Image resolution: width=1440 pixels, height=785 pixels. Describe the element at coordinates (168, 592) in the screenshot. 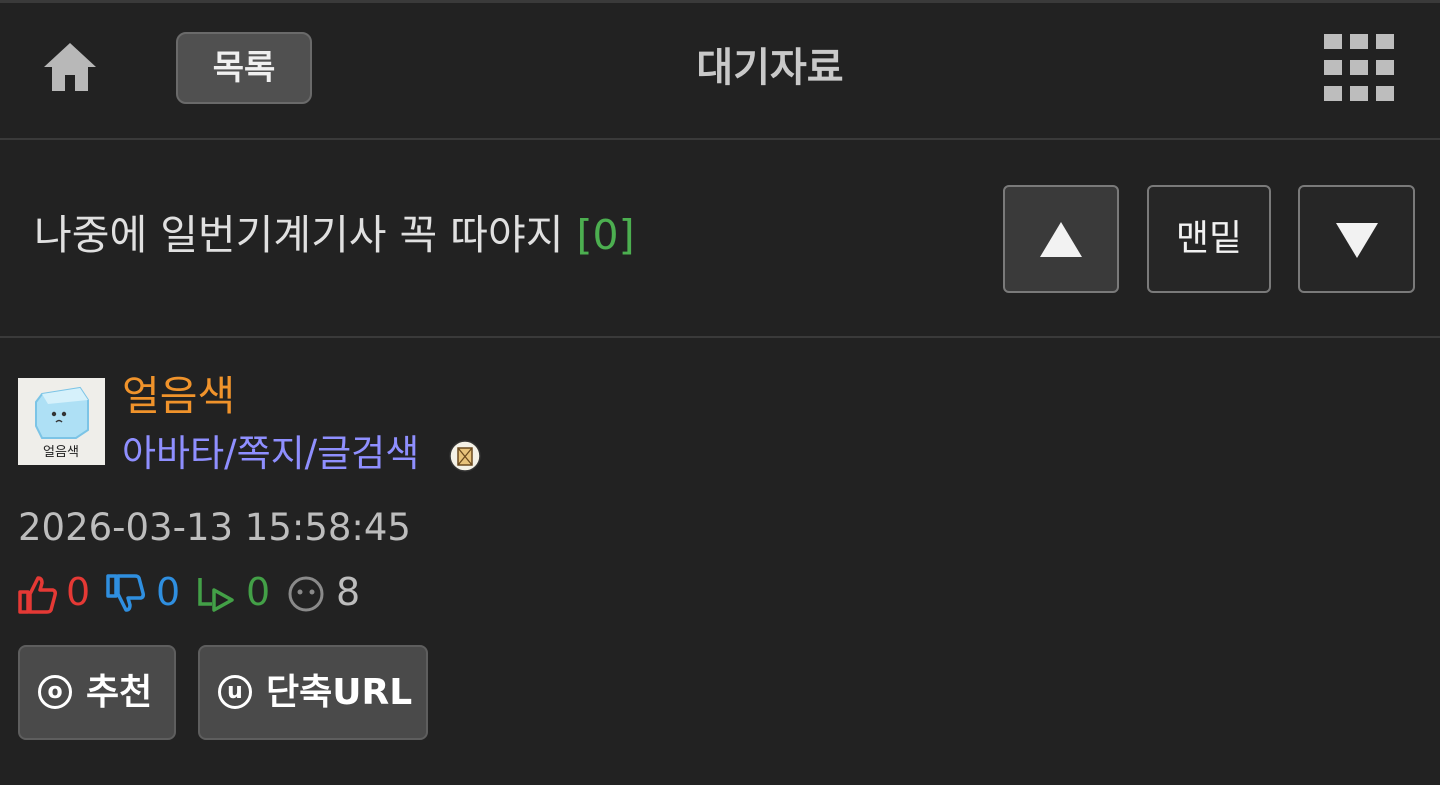

I see `dislikes-count: 0` at that location.